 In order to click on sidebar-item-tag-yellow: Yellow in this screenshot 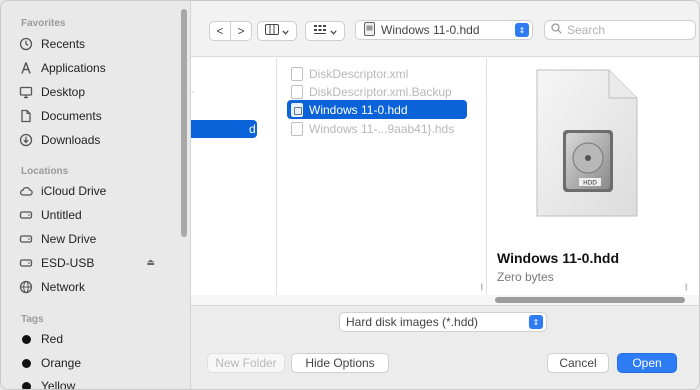, I will do `click(99, 382)`.